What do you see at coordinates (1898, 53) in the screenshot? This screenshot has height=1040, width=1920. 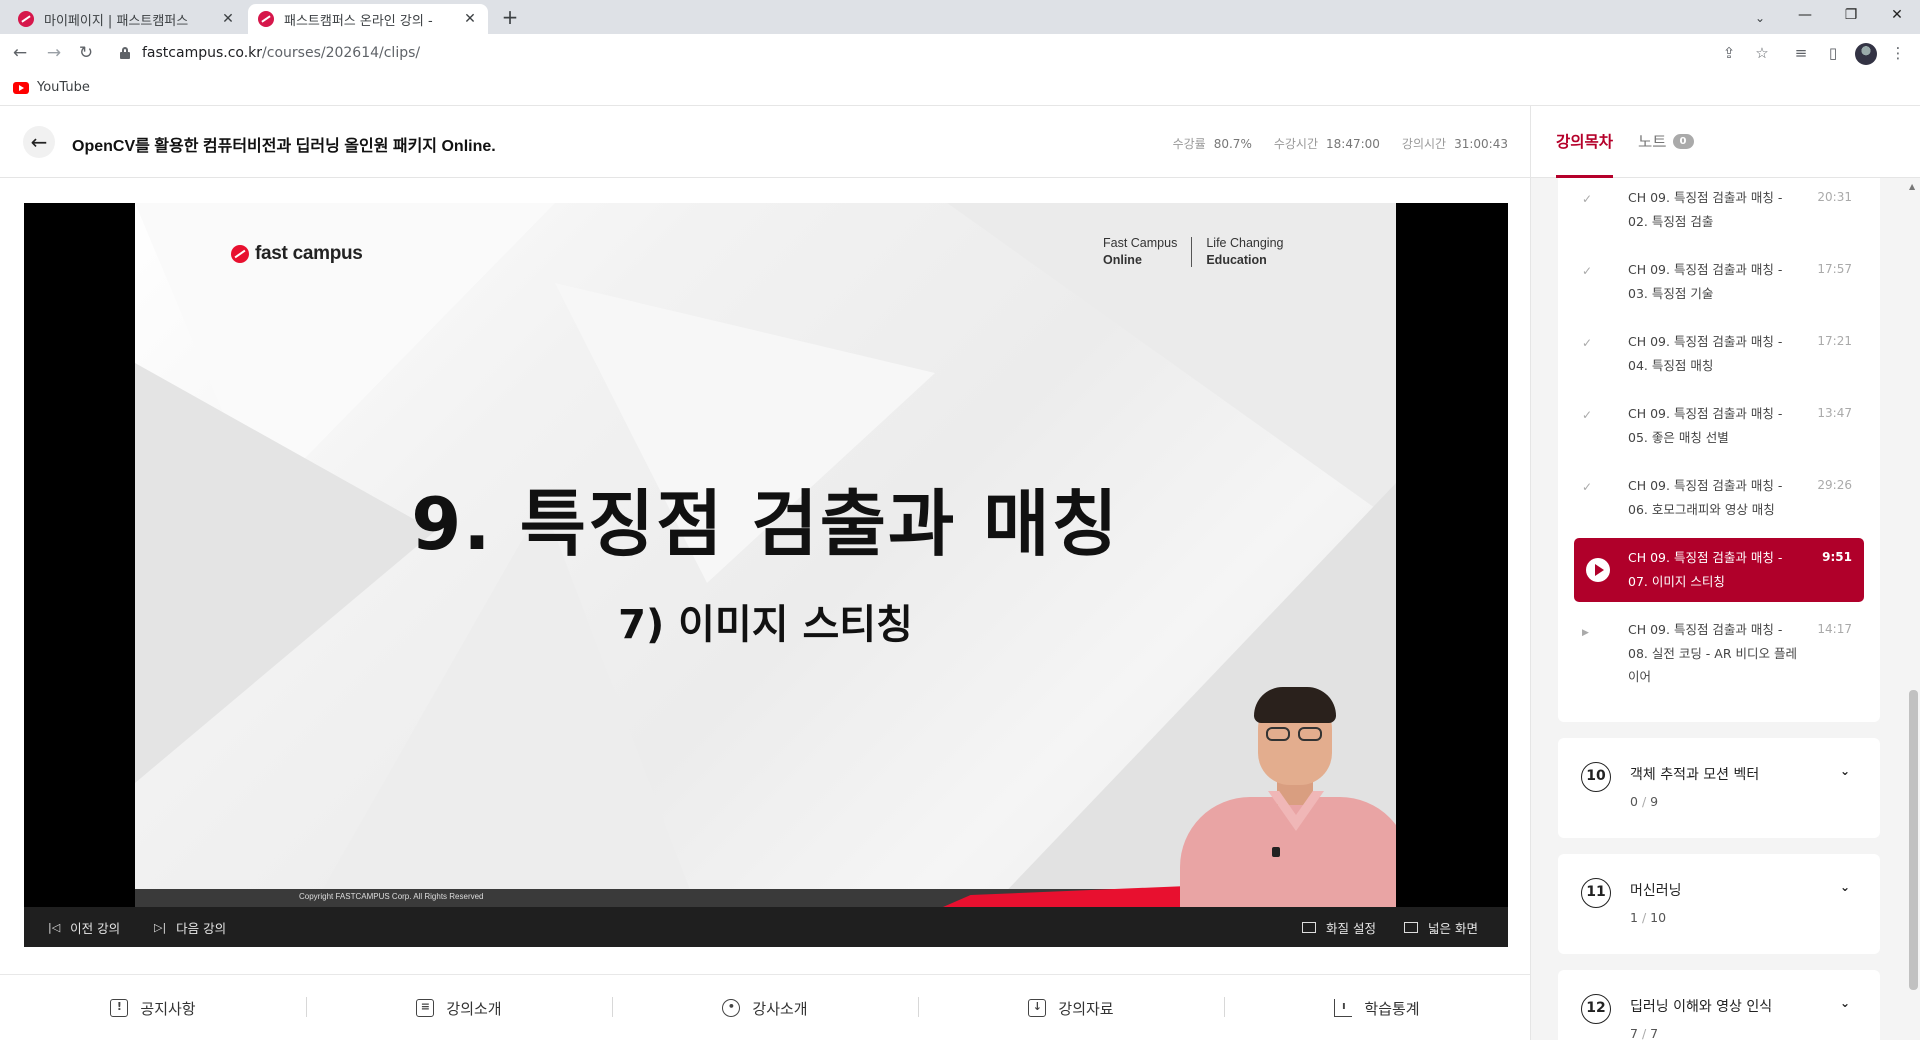 I see `kebab-menu-icon: ⋮` at bounding box center [1898, 53].